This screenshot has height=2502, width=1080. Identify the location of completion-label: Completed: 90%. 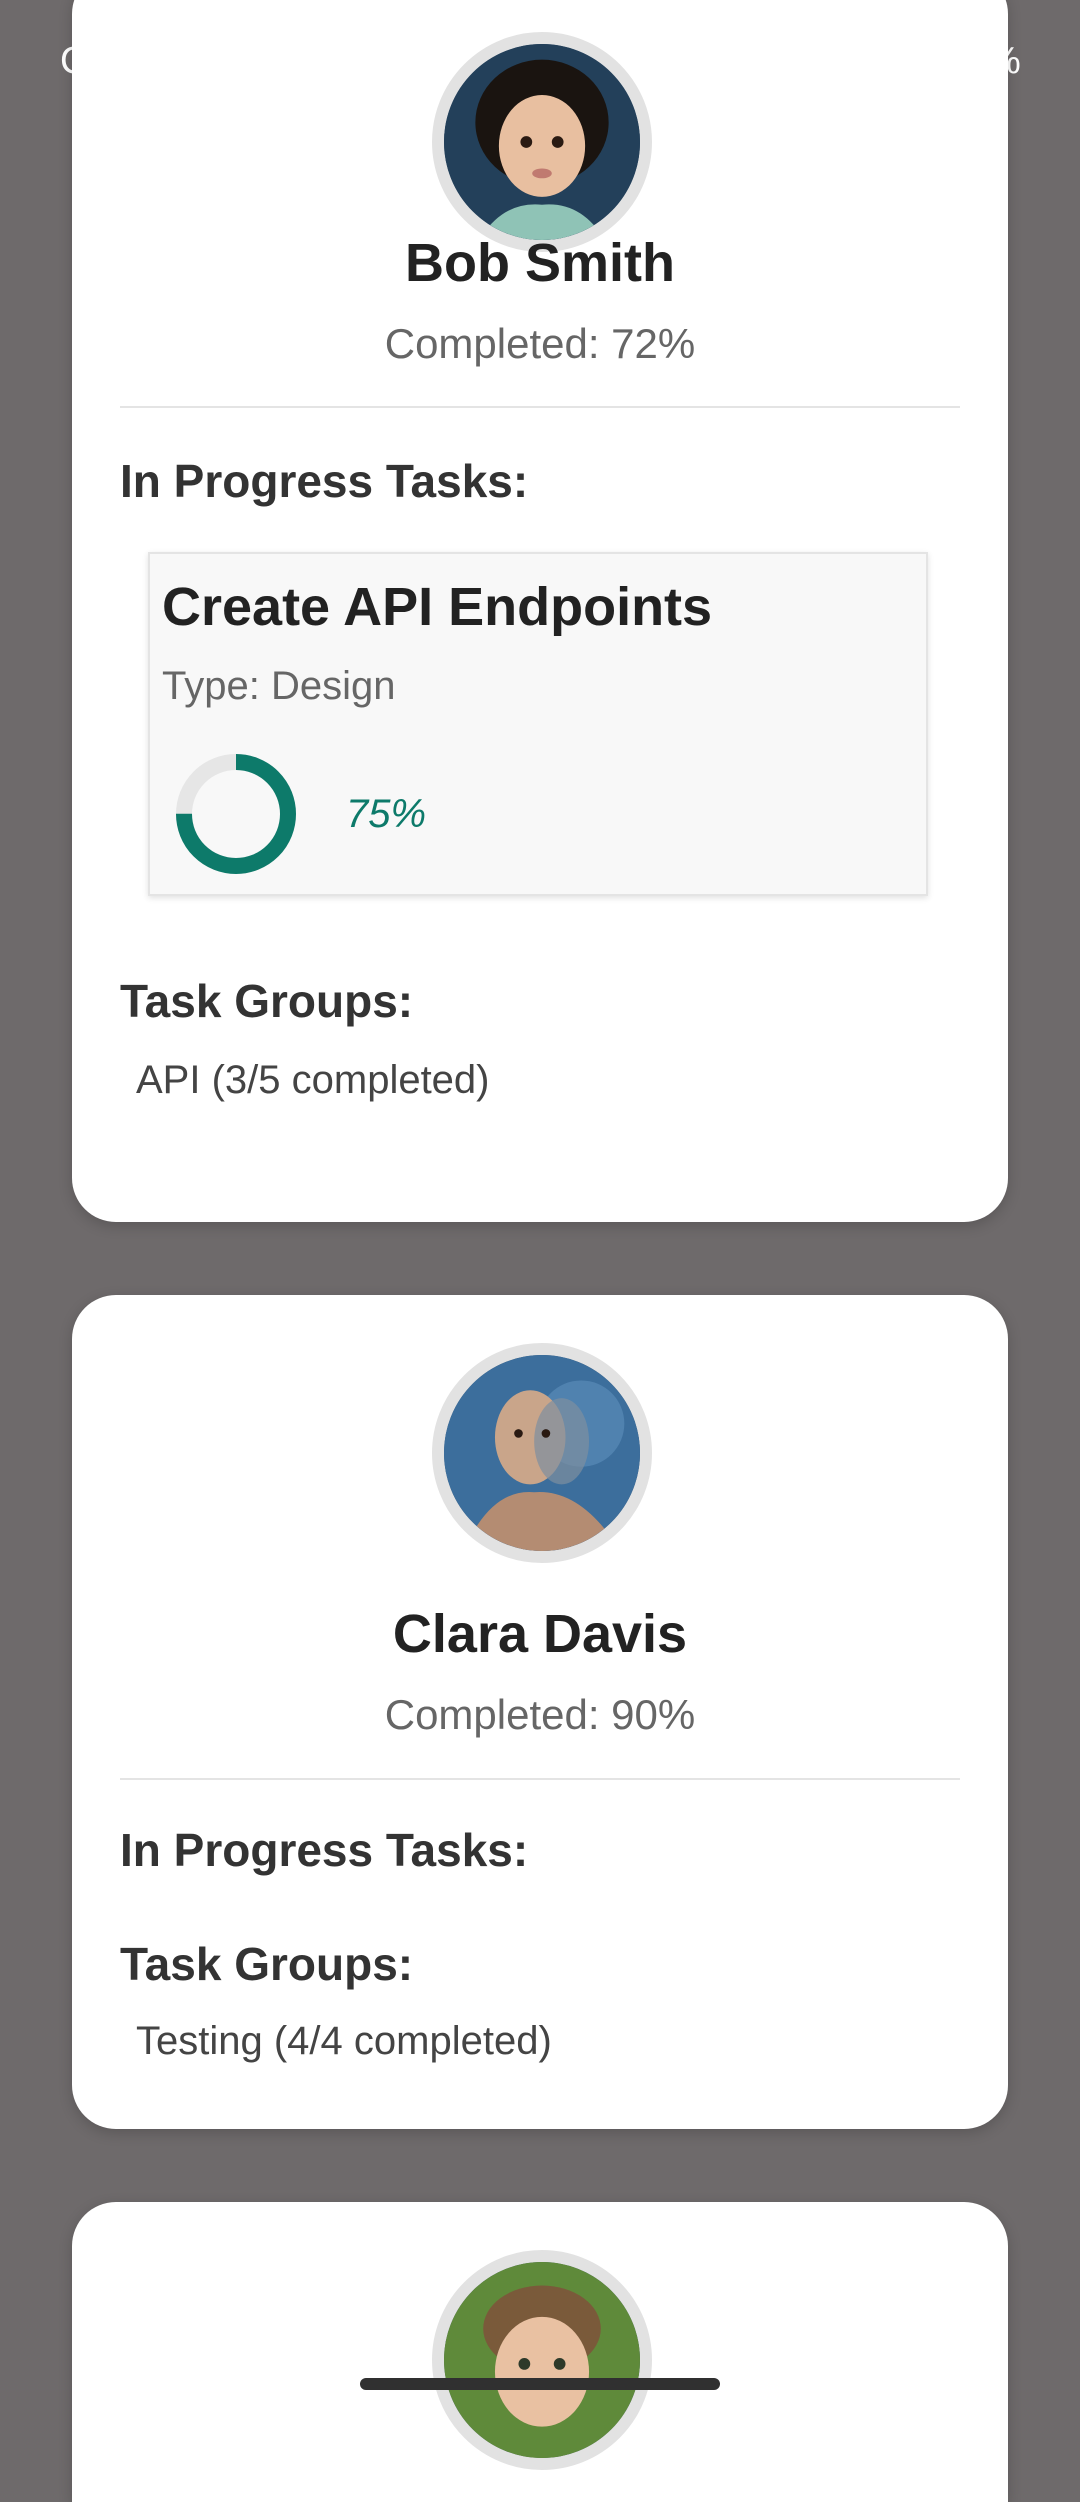
(540, 1714).